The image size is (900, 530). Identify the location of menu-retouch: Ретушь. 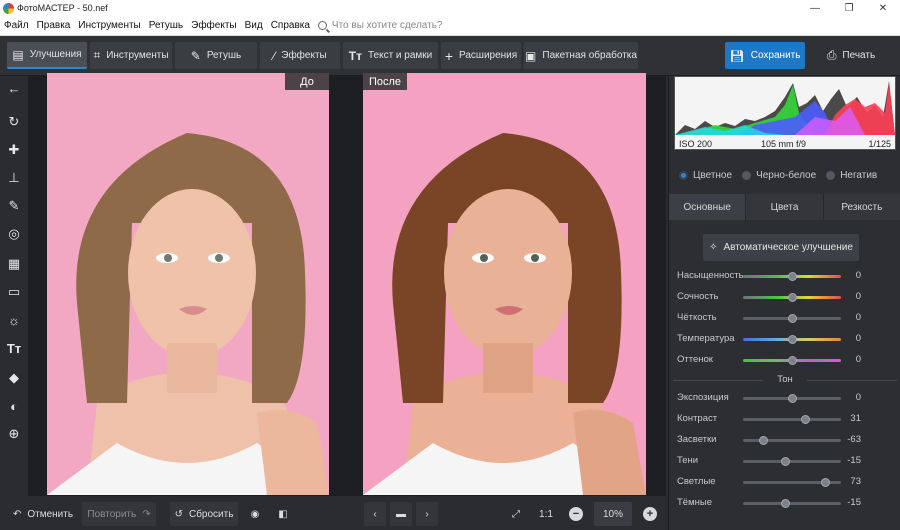
(166, 25).